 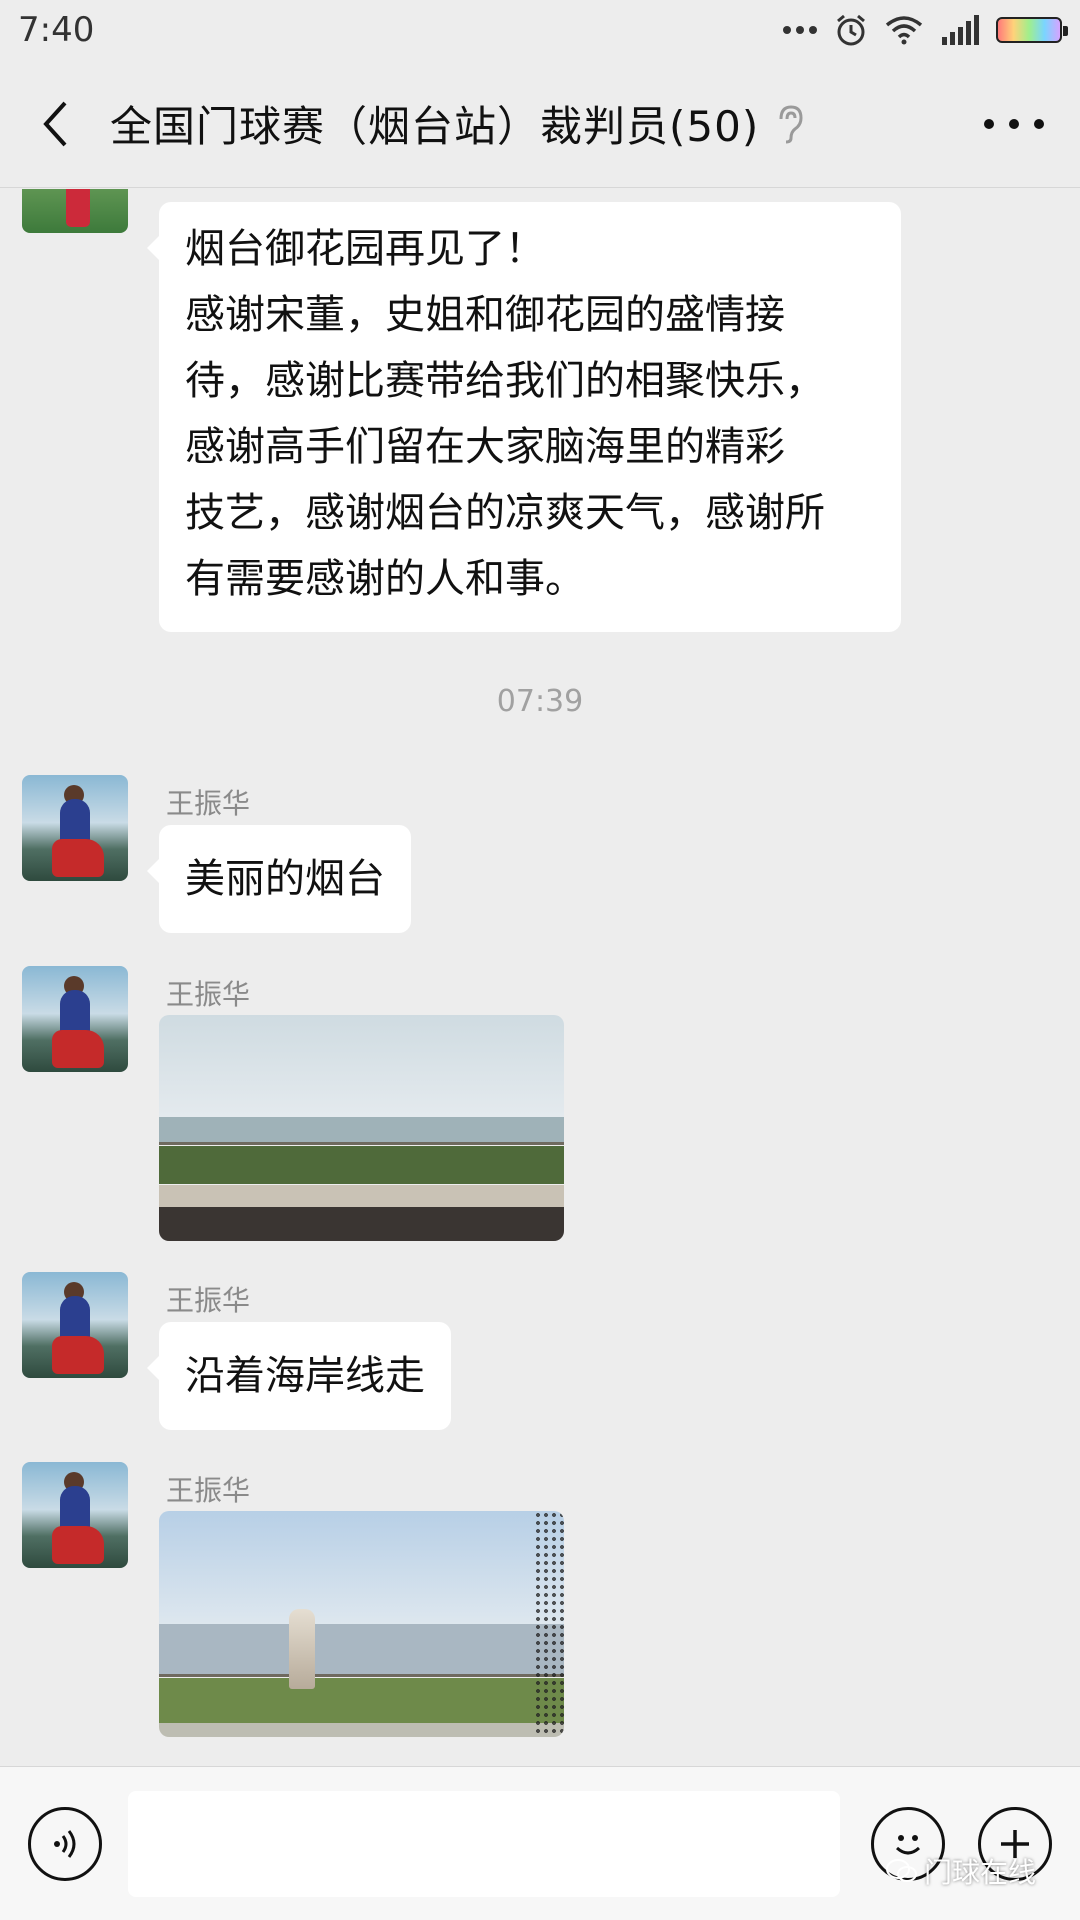 I want to click on watermark: 门球在线, so click(x=961, y=1871).